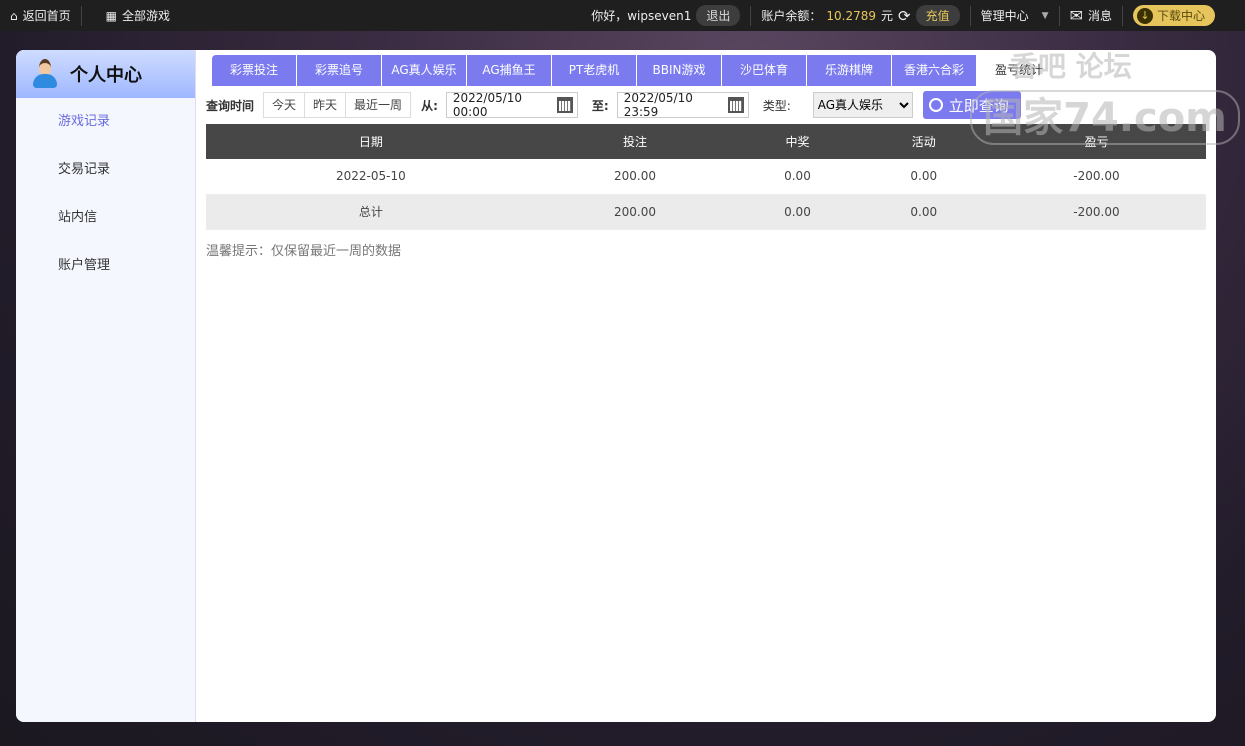 The image size is (1245, 746). I want to click on sidebar-item-transactions: 交易记录, so click(105, 170).